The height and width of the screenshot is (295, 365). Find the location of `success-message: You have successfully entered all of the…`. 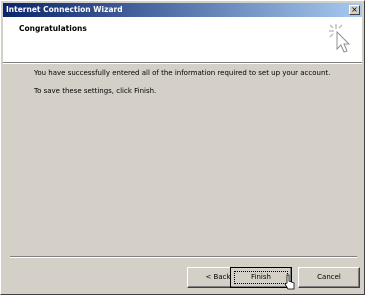

success-message: You have successfully entered all of the… is located at coordinates (182, 73).